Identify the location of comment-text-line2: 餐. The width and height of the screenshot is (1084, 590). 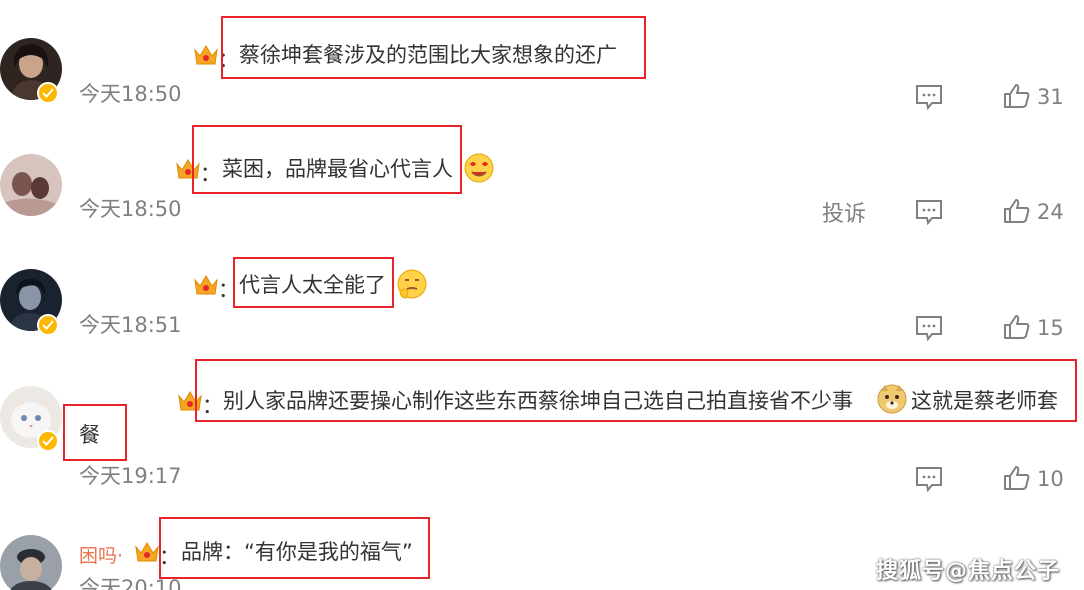
(89, 435).